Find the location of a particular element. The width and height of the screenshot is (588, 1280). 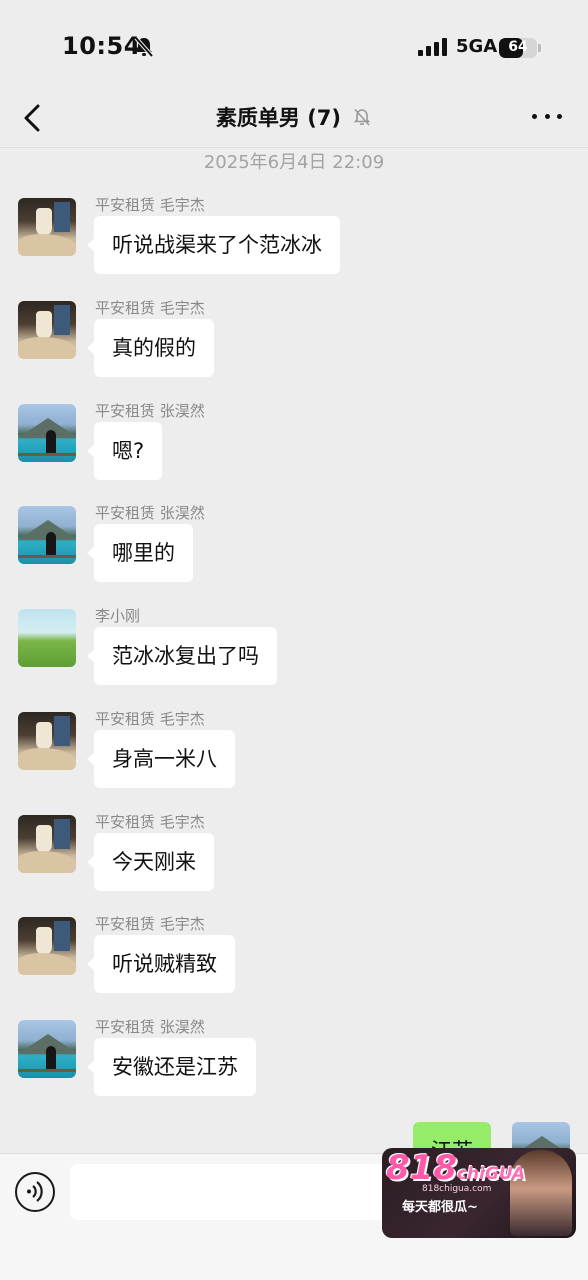

message-row: 平安租赁 毛宇杰 听说战渠来了个范冰冰 is located at coordinates (294, 242).